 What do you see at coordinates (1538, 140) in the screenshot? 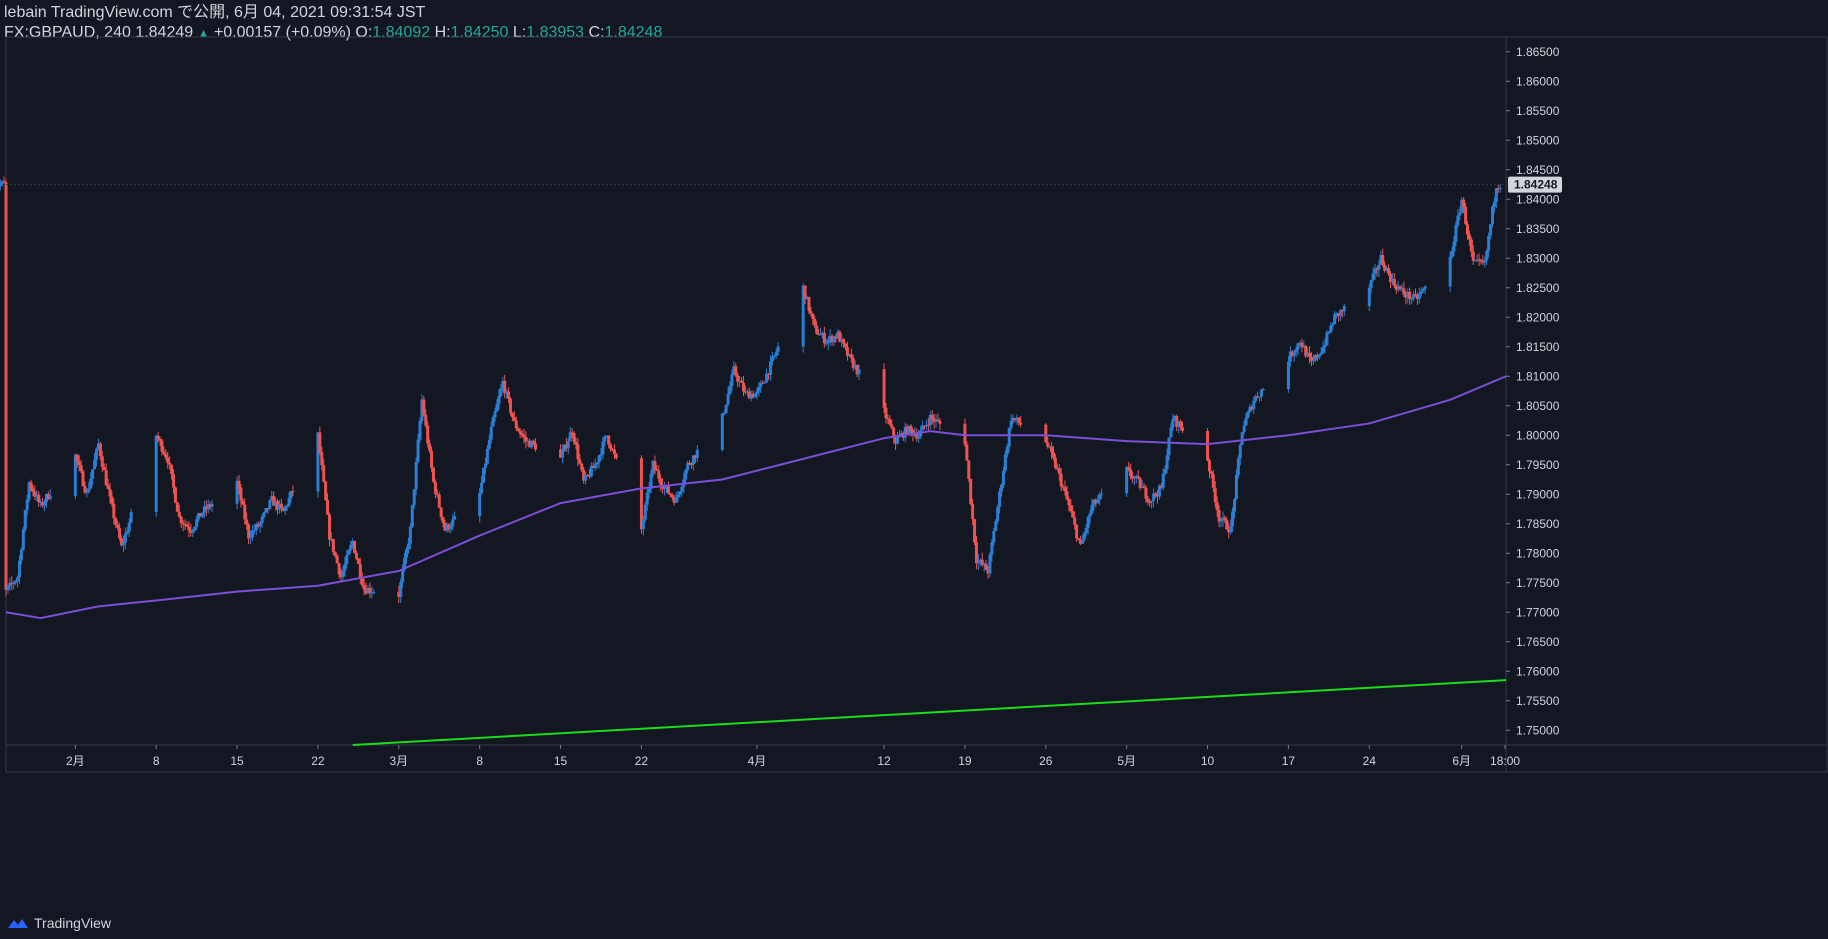
I see `price-tick-label: 1.85000` at bounding box center [1538, 140].